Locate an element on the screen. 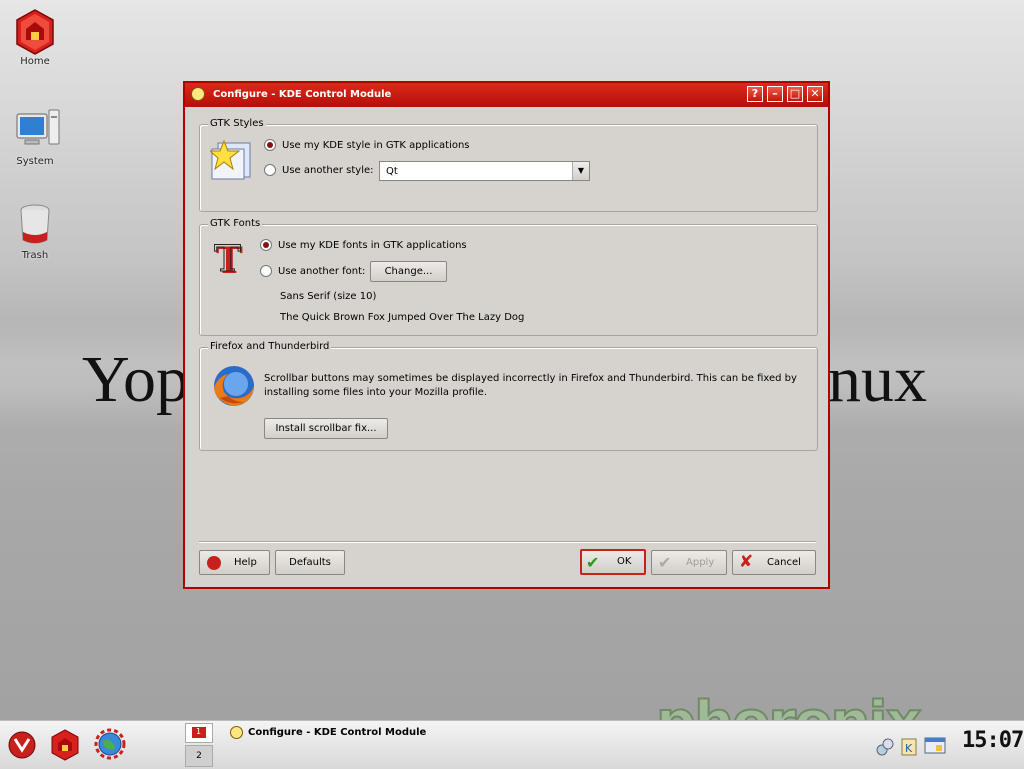  taskbar-item: Configure - KDE Control Module is located at coordinates (376, 734).